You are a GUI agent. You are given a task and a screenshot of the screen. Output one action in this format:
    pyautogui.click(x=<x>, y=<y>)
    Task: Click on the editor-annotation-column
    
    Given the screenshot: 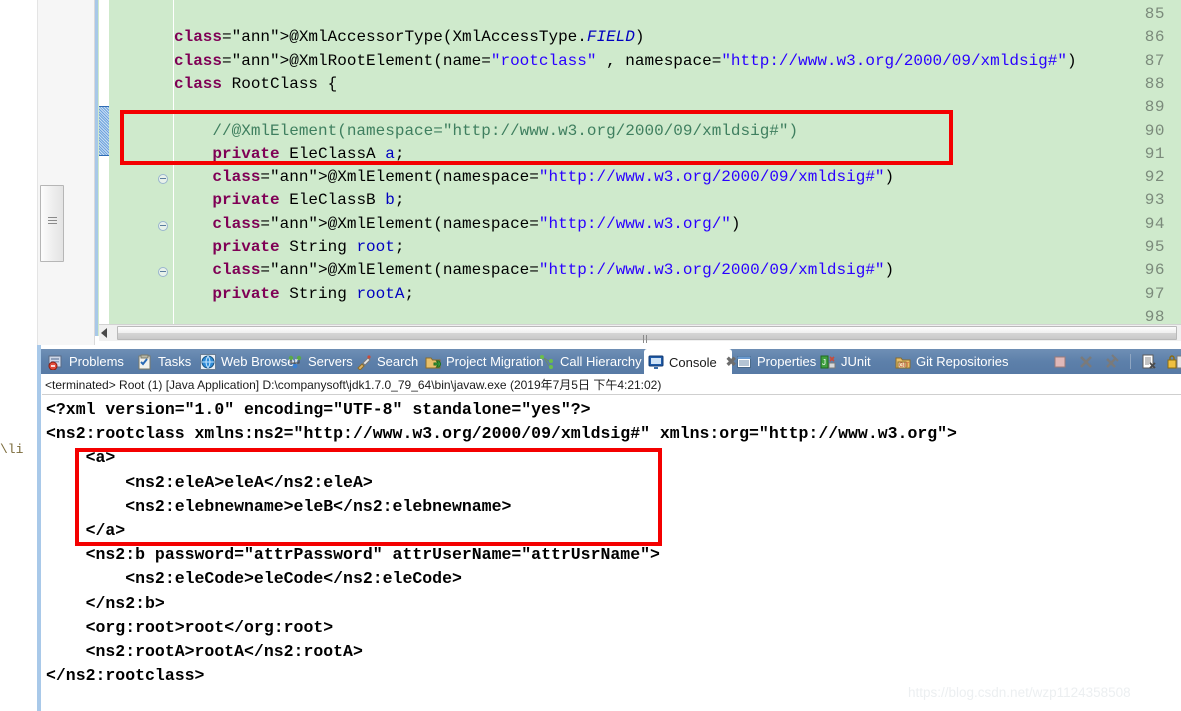 What is the action you would take?
    pyautogui.click(x=104, y=162)
    